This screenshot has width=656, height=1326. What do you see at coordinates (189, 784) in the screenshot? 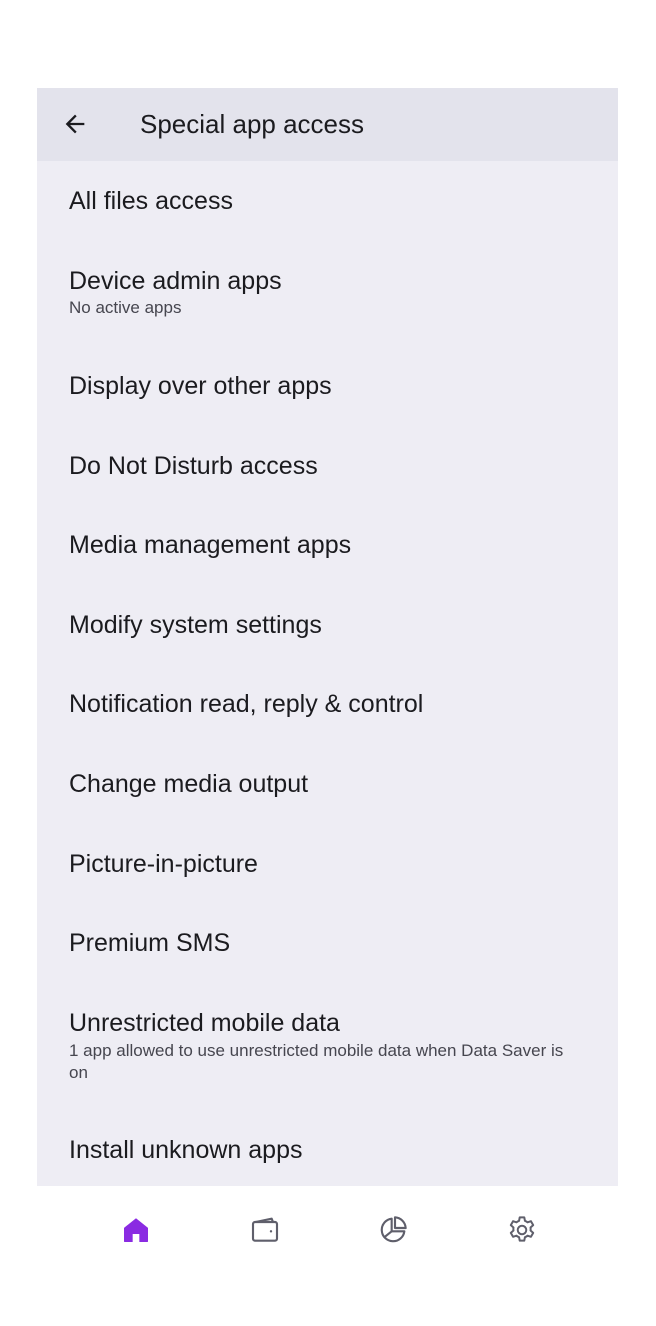
I see `list-item-title: Change media output` at bounding box center [189, 784].